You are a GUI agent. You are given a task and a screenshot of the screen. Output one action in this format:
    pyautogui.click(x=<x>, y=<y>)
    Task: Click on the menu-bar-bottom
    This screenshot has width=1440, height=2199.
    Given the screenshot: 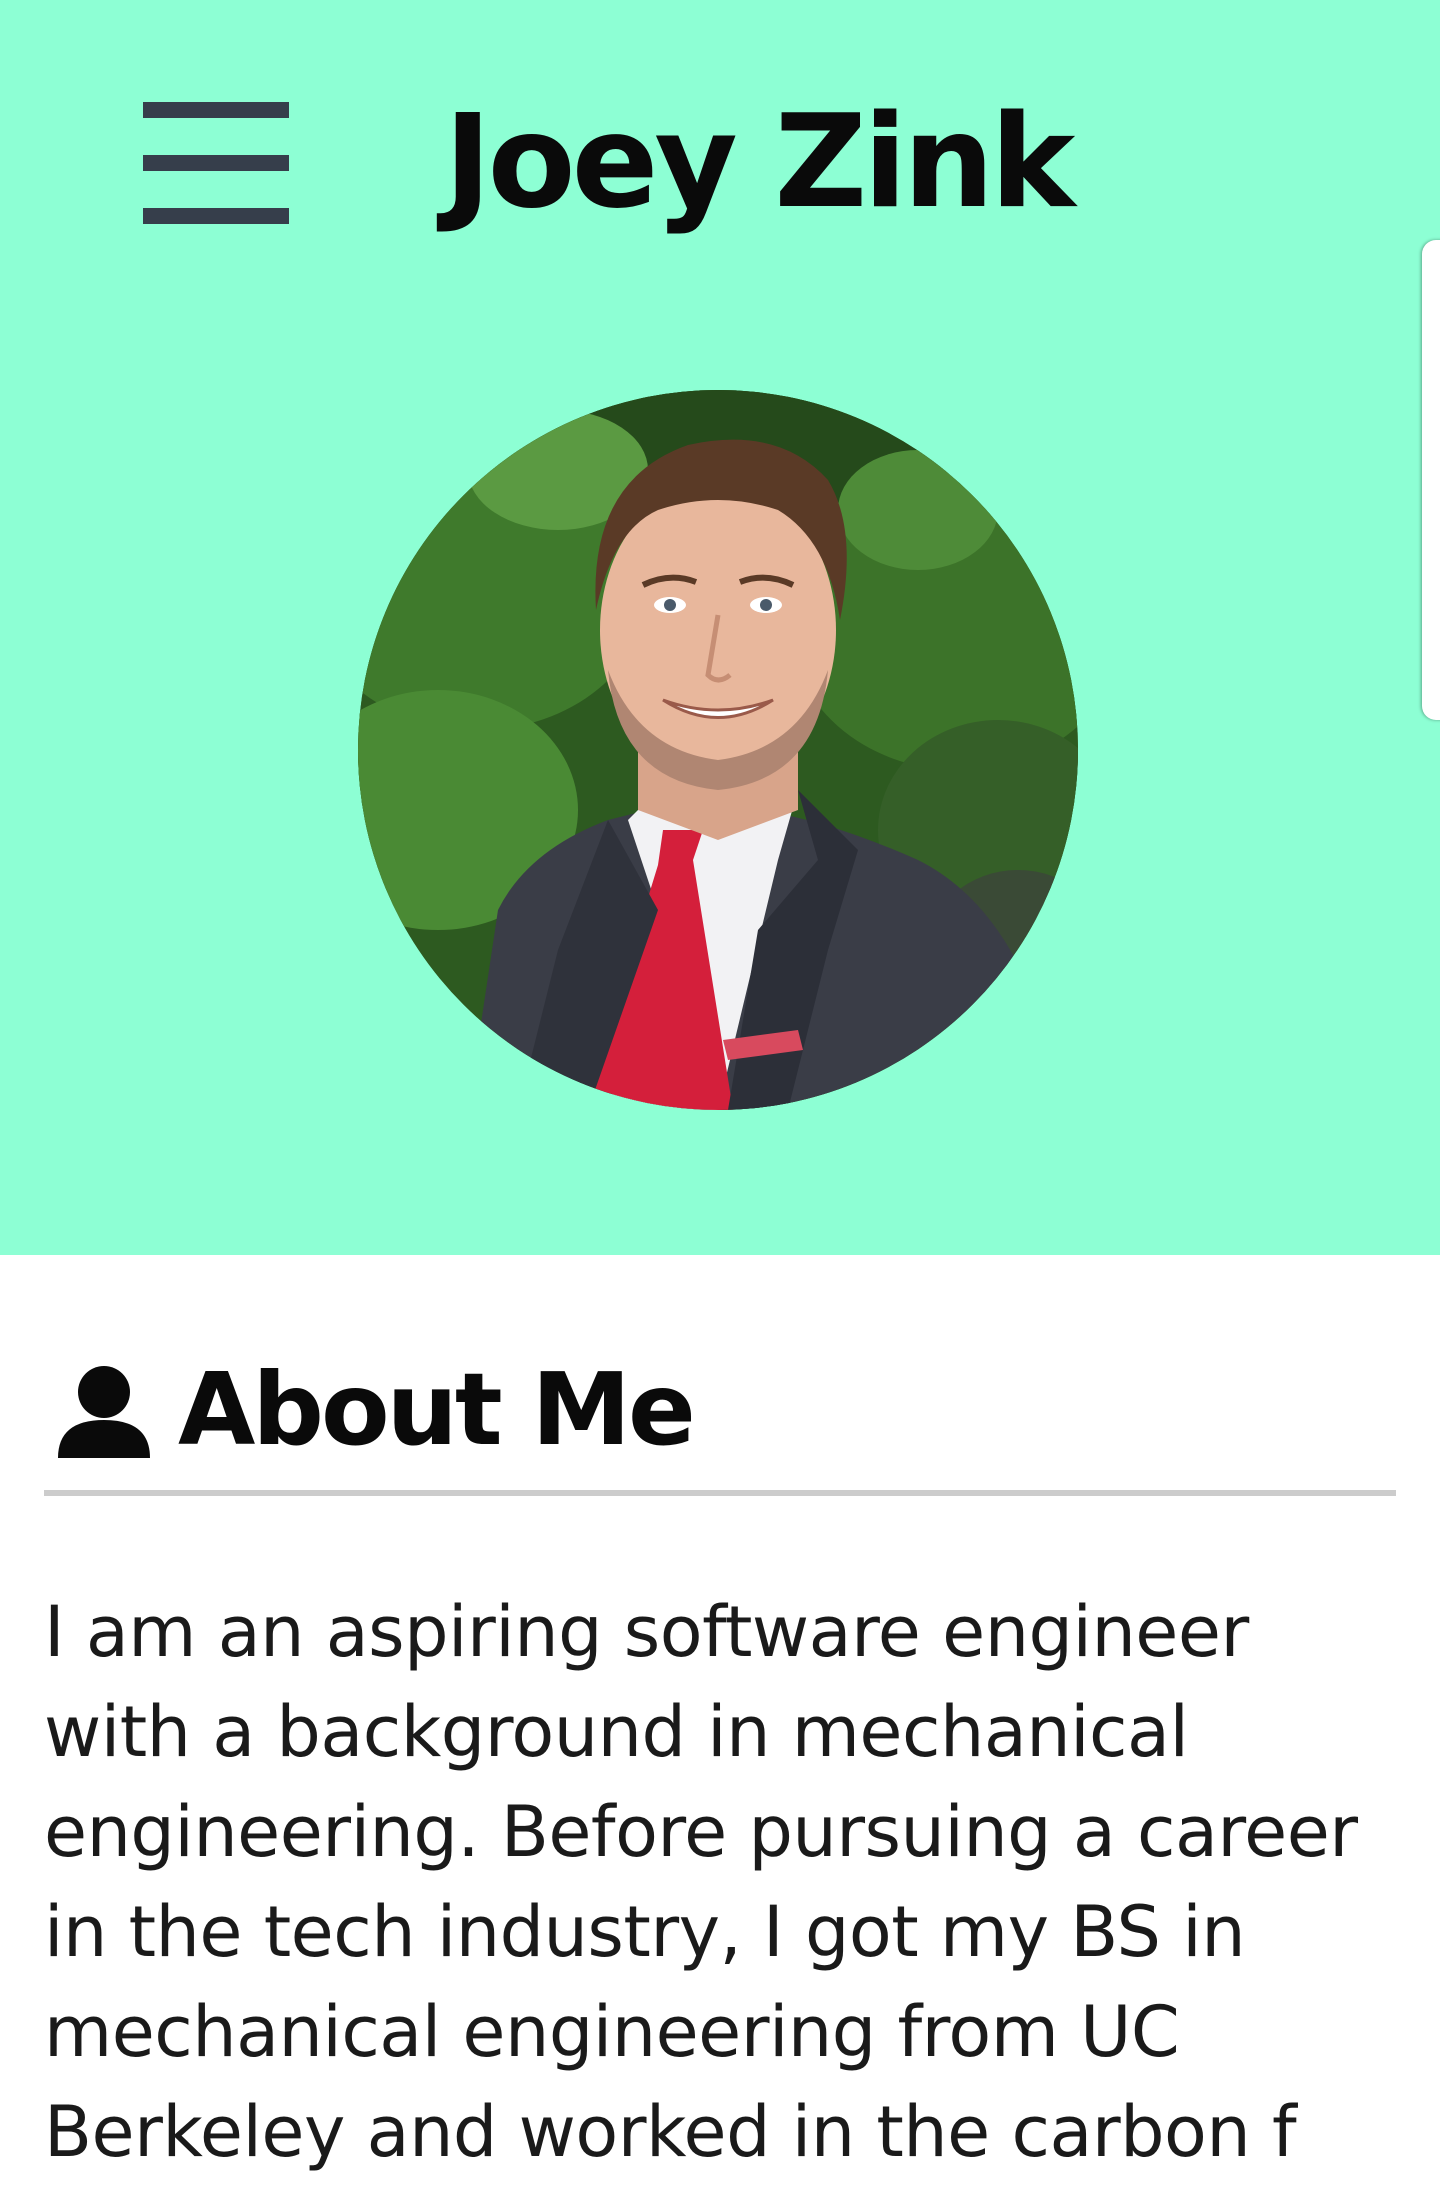 What is the action you would take?
    pyautogui.click(x=216, y=216)
    